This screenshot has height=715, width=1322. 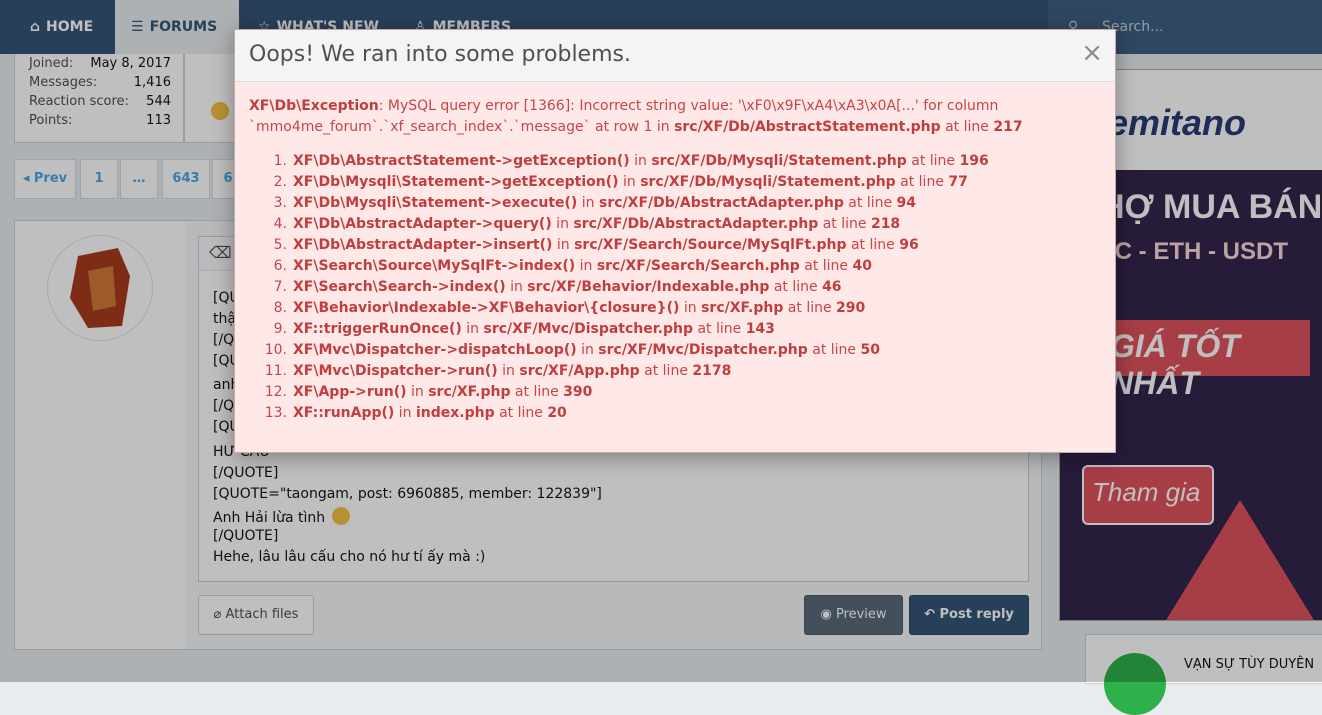 What do you see at coordinates (885, 224) in the screenshot?
I see `trace-line: 218` at bounding box center [885, 224].